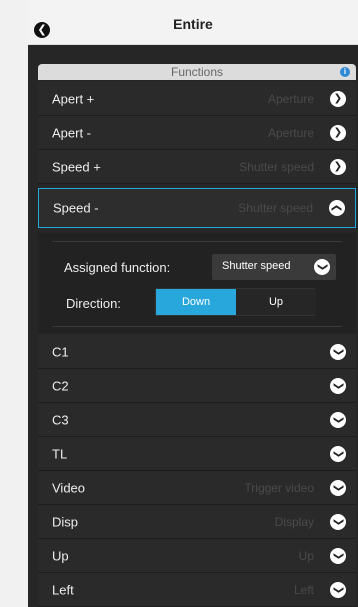 This screenshot has height=607, width=358. I want to click on row-up: Up Up ❯, so click(197, 556).